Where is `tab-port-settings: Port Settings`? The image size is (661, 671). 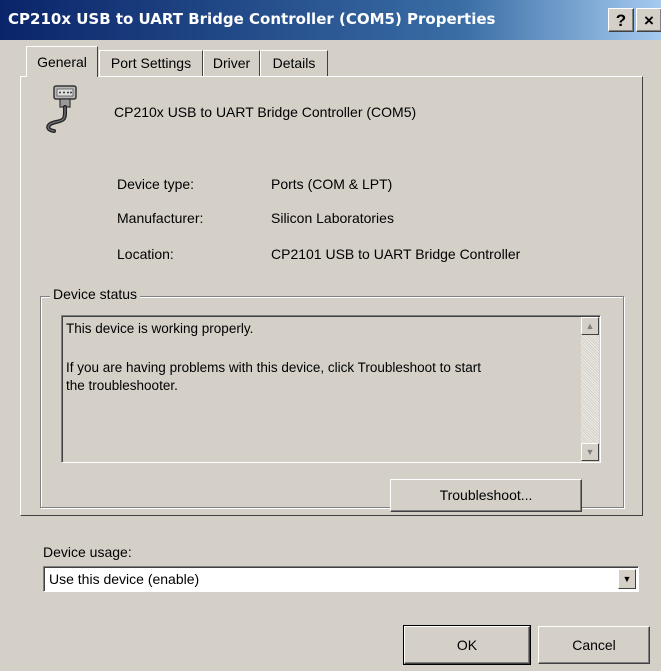 tab-port-settings: Port Settings is located at coordinates (151, 63).